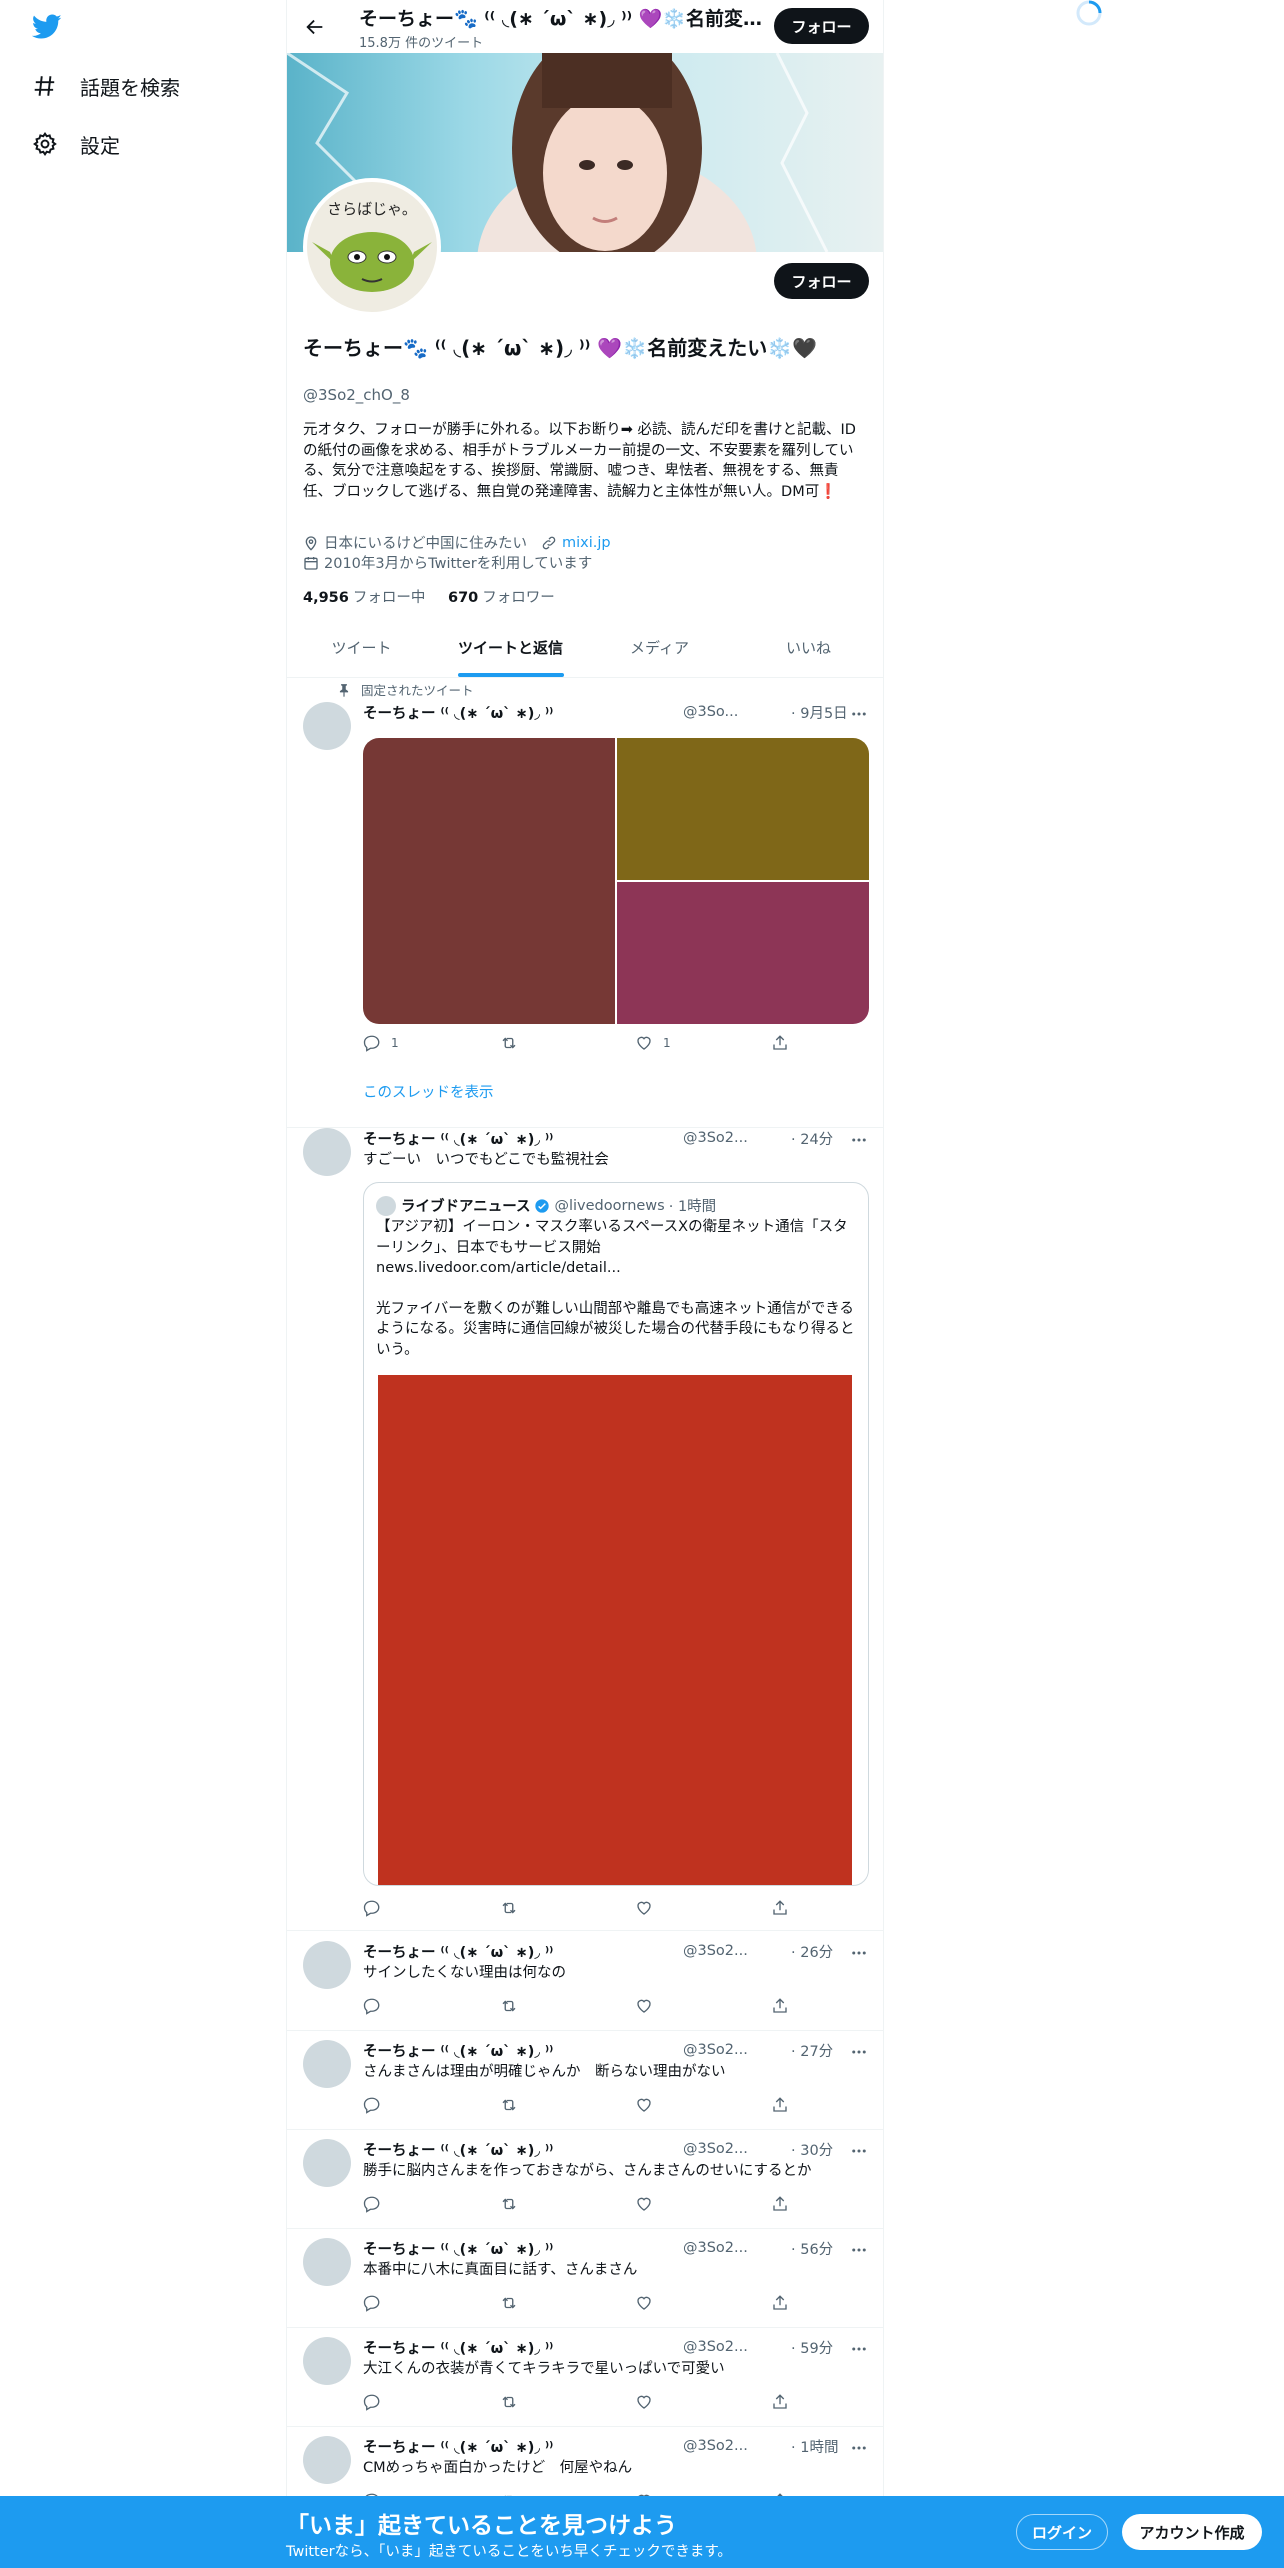 This screenshot has width=1284, height=2568. I want to click on profile-avatar: さらばじゃ。, so click(372, 247).